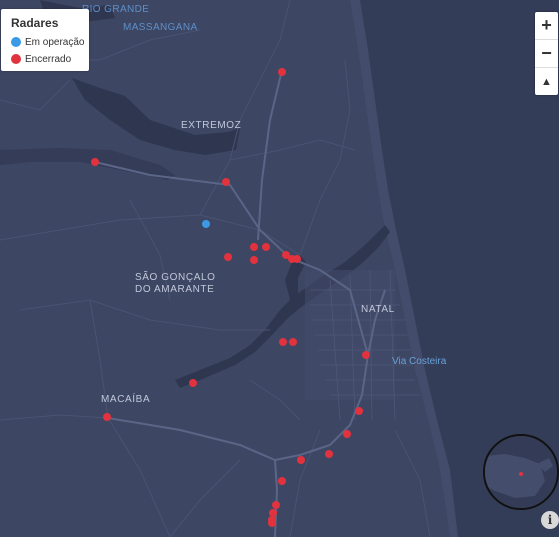 This screenshot has height=537, width=559. Describe the element at coordinates (546, 26) in the screenshot. I see `zoom-in-button: +` at that location.